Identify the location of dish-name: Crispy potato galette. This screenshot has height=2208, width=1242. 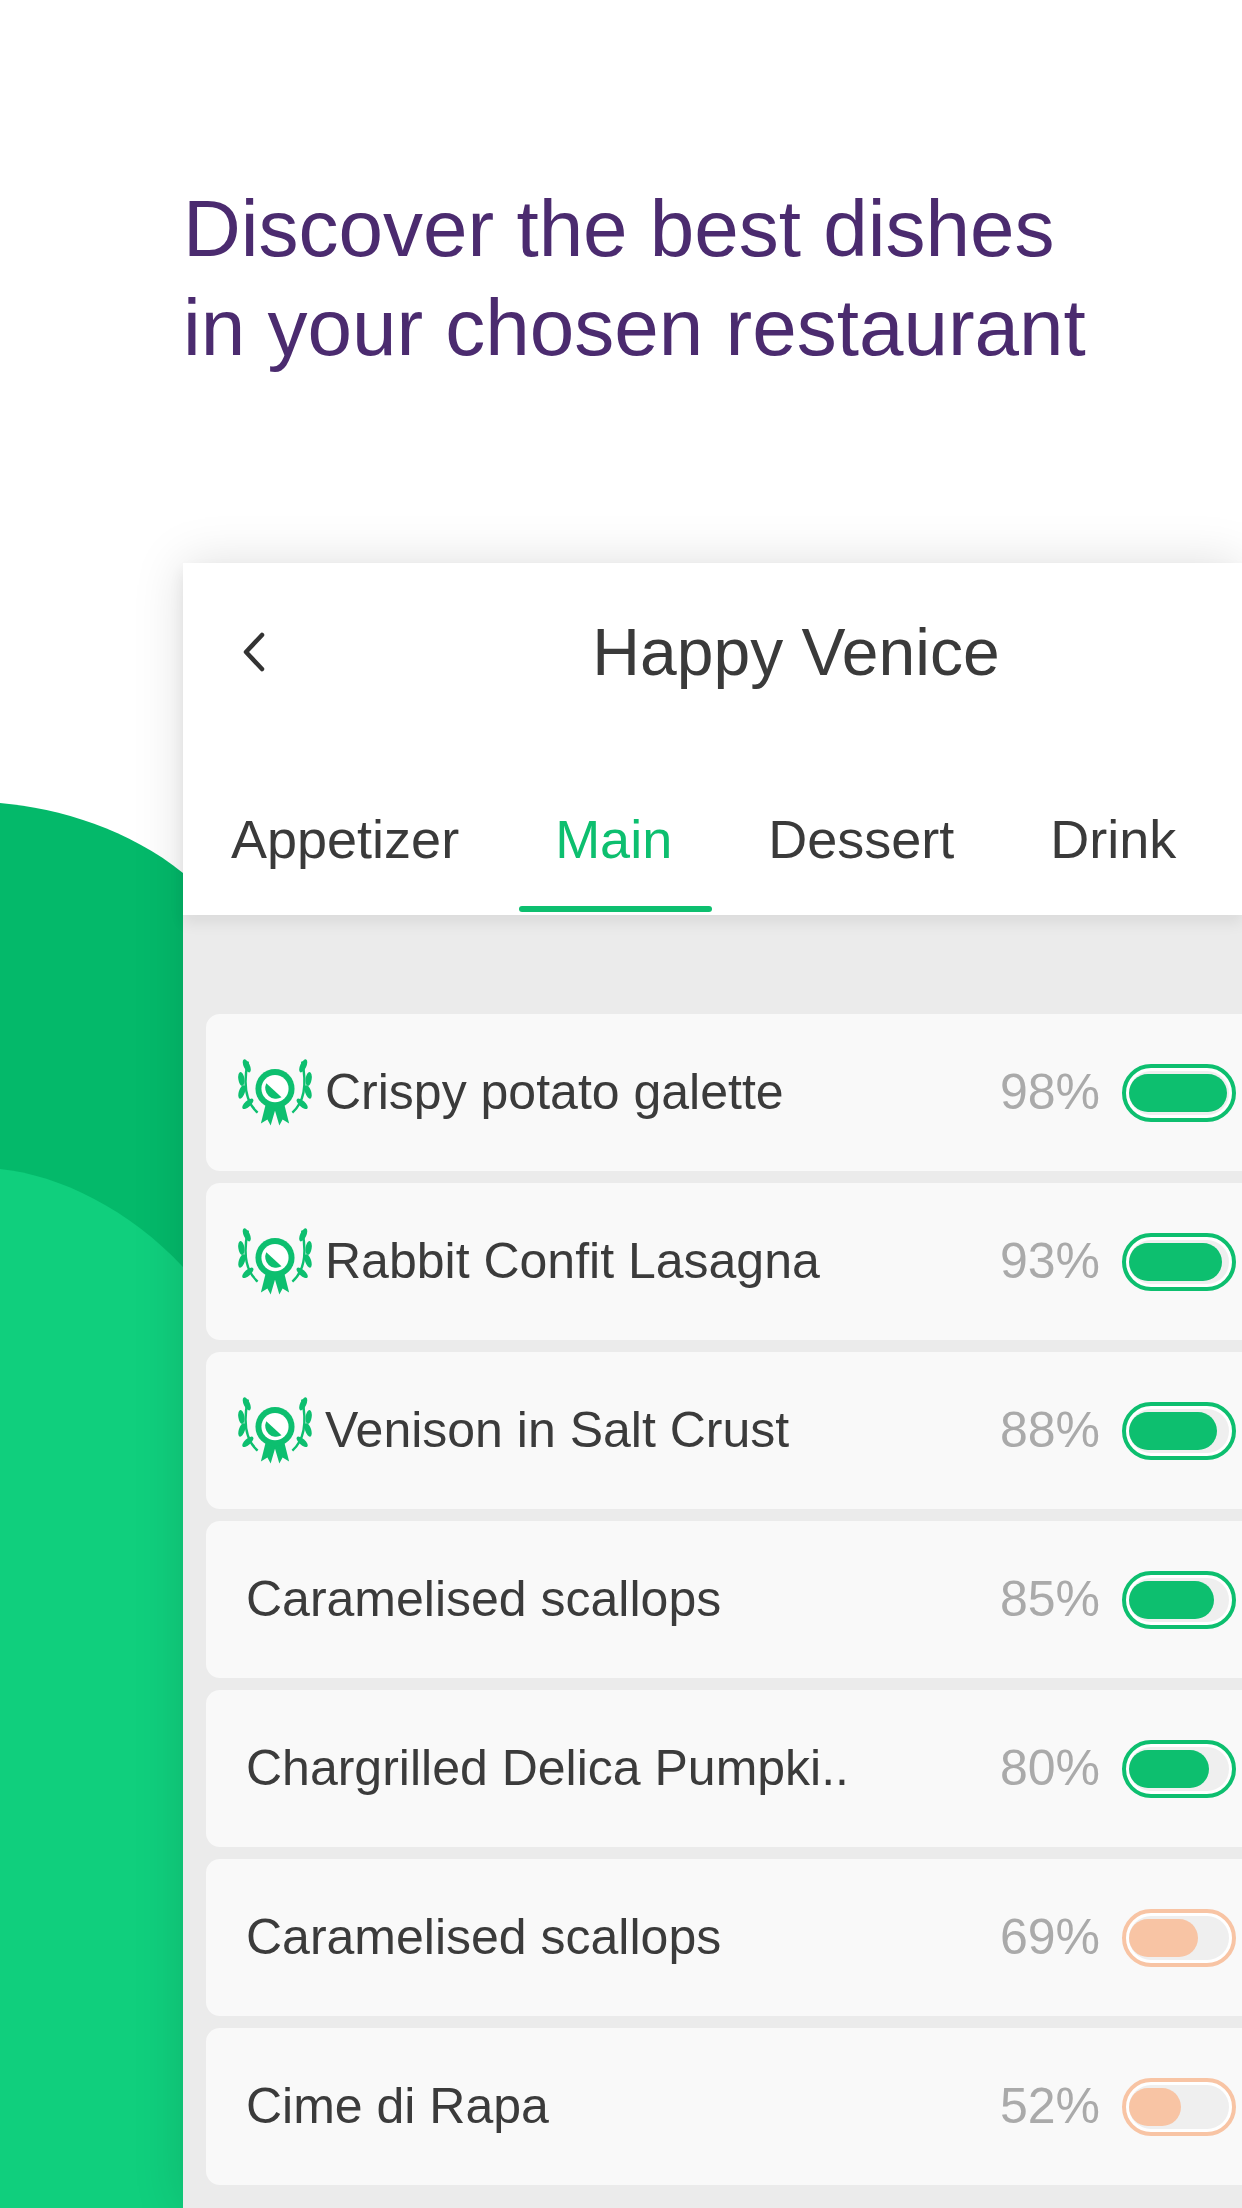
(554, 1092).